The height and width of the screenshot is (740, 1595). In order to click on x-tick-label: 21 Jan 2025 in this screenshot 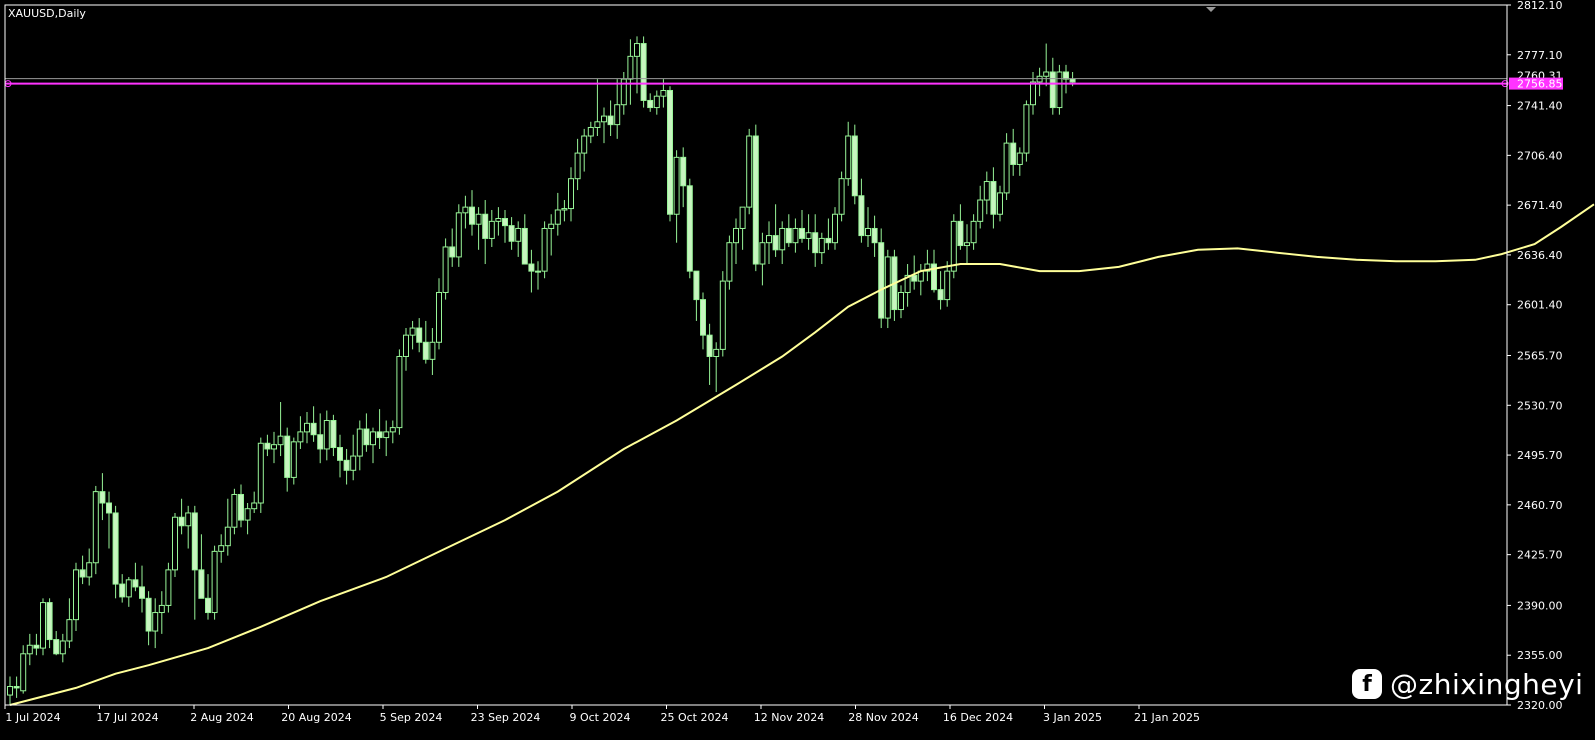, I will do `click(1167, 717)`.